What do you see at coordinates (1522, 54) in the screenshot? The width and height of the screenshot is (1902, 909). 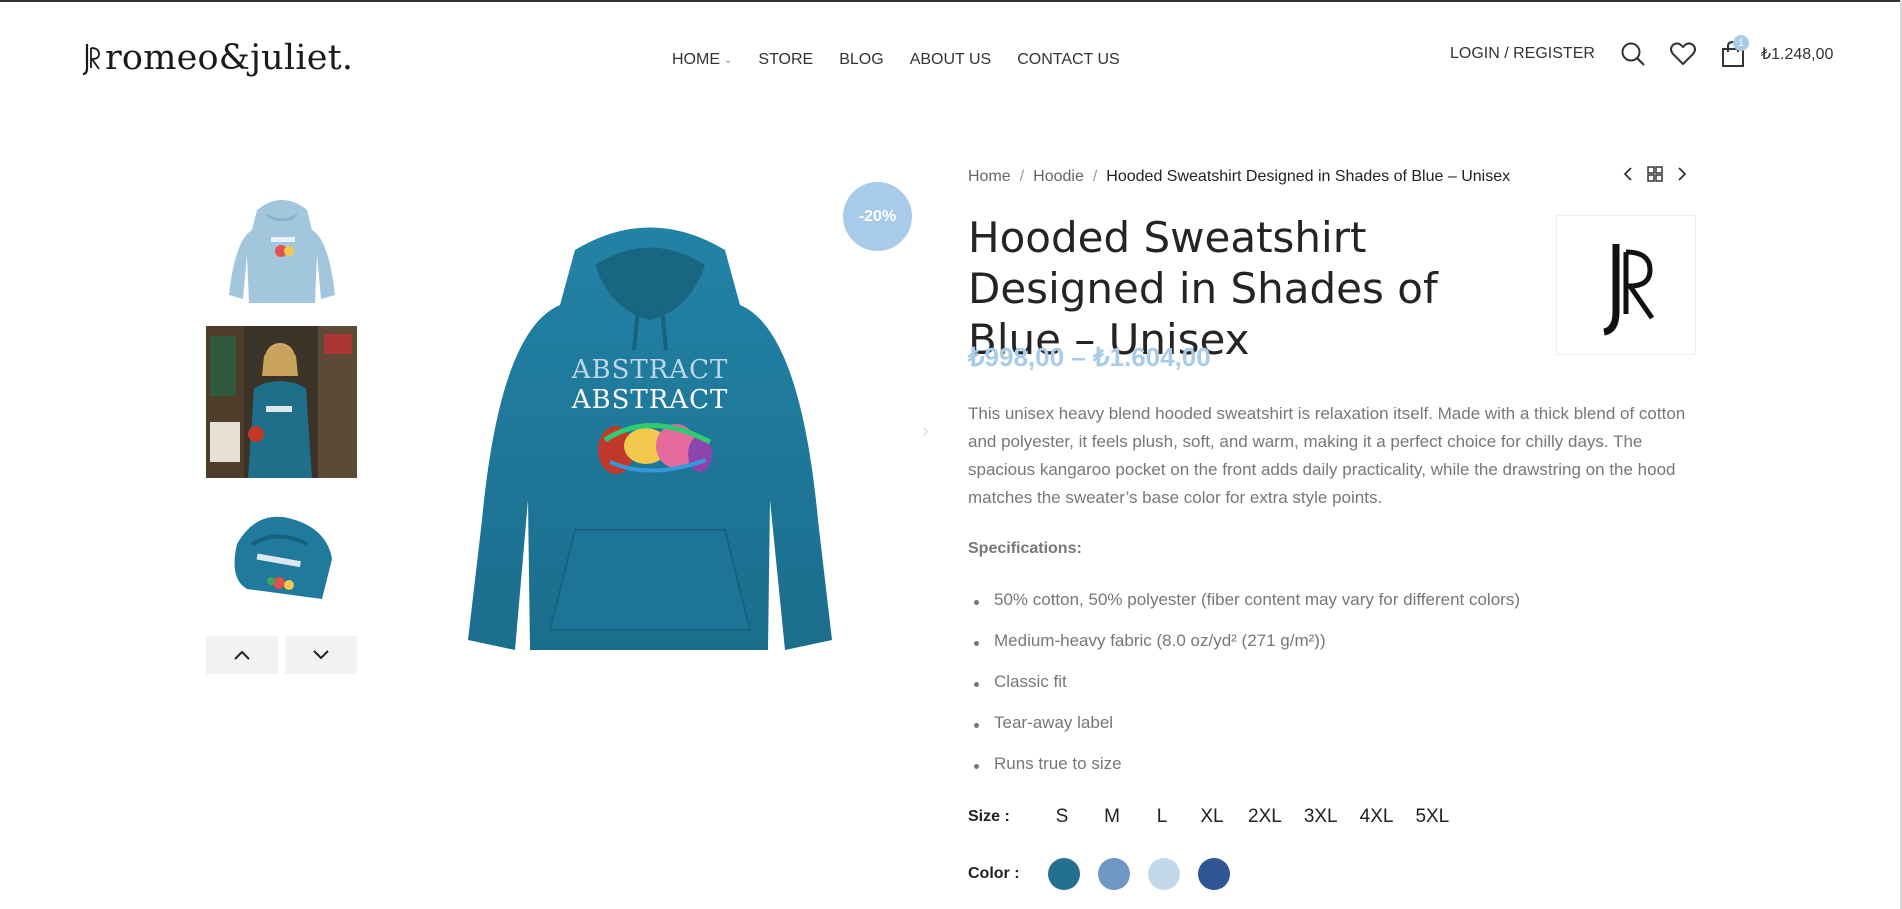 I see `login-register-link: LOGIN / REGISTER` at bounding box center [1522, 54].